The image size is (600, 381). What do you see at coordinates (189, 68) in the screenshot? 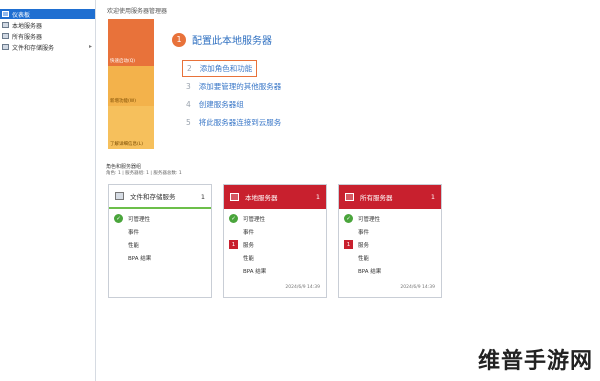
I see `step-number: 2` at bounding box center [189, 68].